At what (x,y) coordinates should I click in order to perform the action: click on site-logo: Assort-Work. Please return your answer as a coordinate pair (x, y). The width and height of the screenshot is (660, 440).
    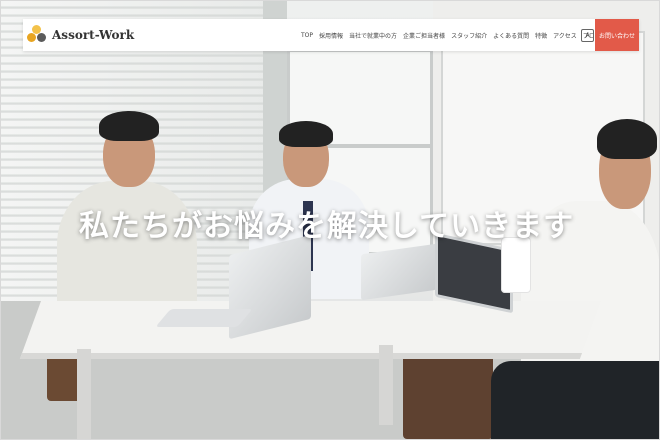
    Looking at the image, I should click on (80, 35).